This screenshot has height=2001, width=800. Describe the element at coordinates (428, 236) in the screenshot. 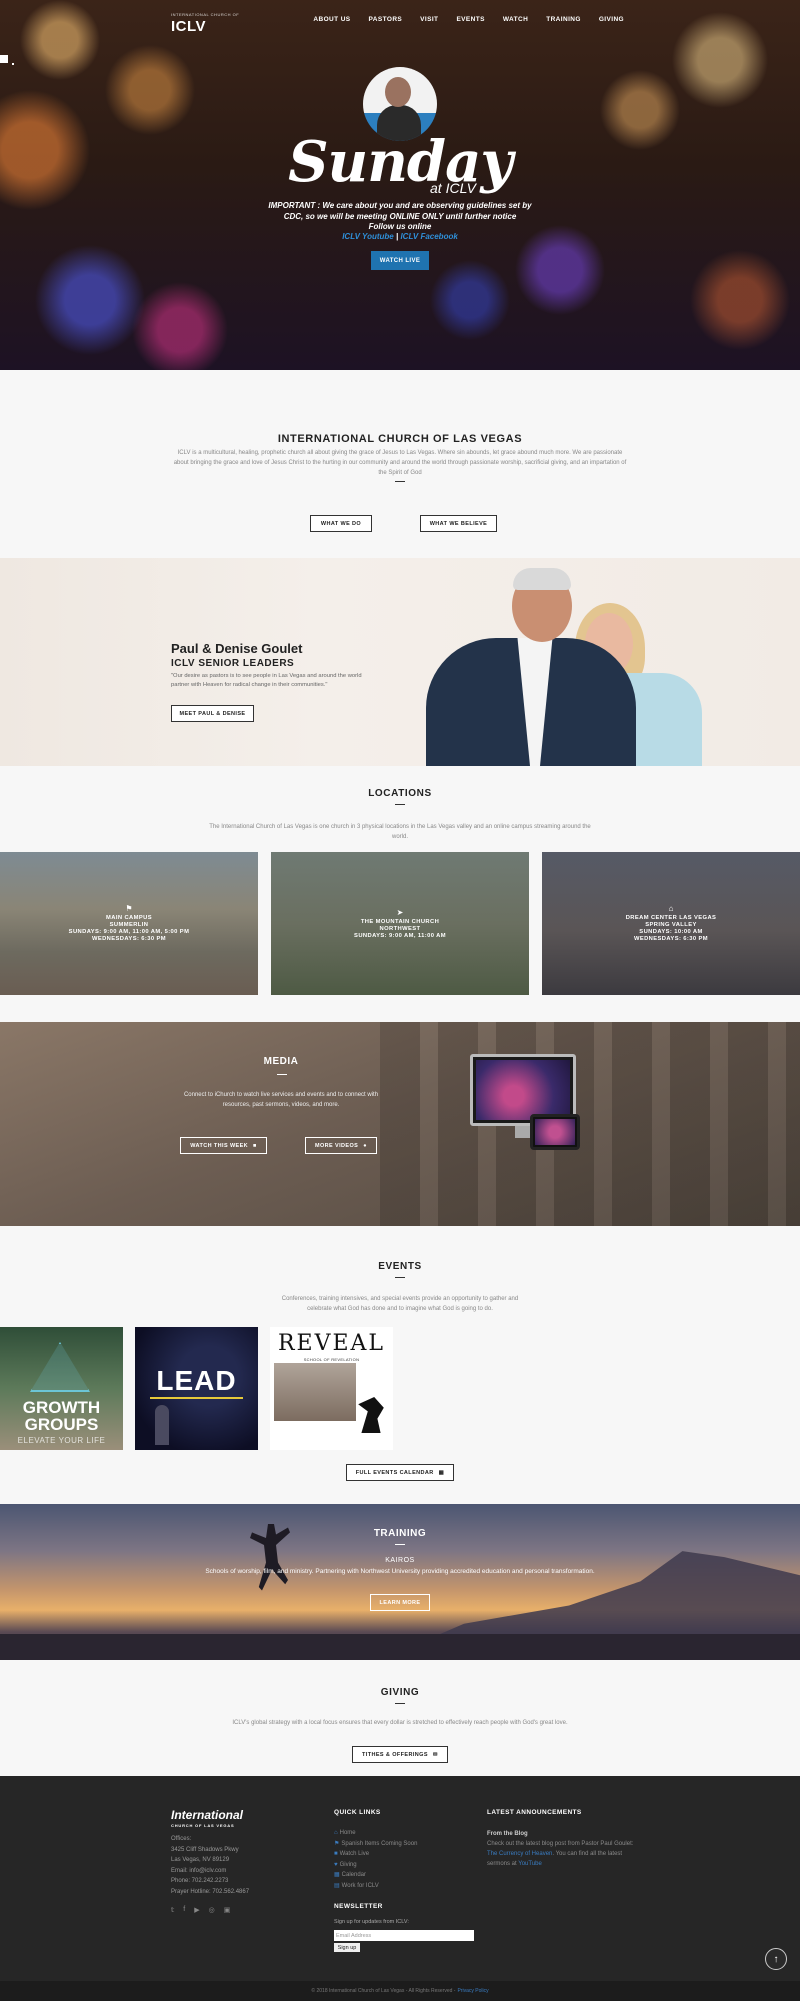

I see `facebook-link: ICLV Facebook` at that location.